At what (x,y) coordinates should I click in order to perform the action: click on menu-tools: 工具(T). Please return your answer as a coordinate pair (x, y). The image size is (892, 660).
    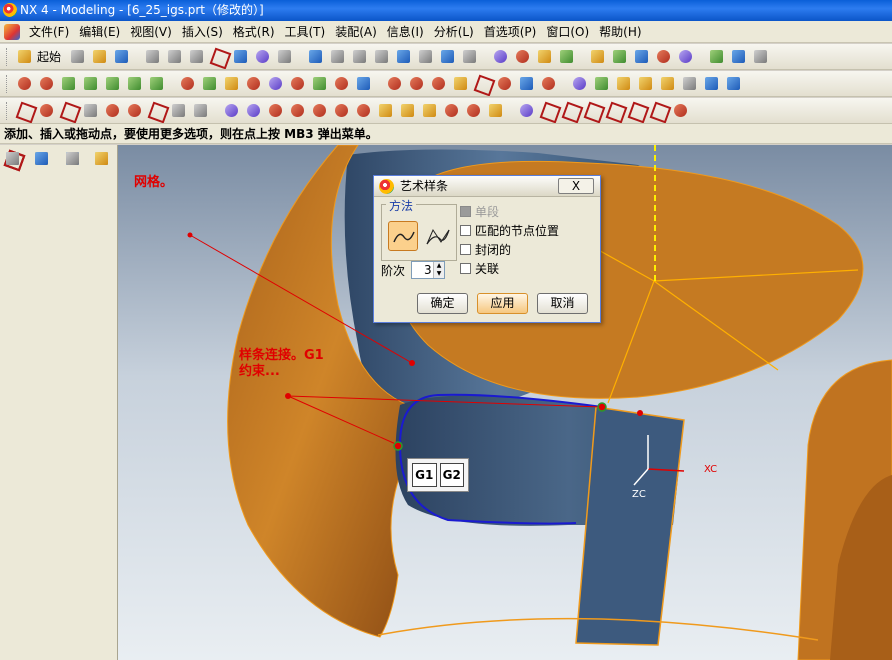
    Looking at the image, I should click on (305, 32).